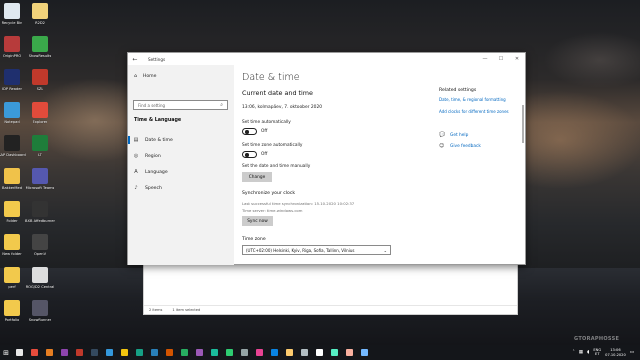 The image size is (640, 360). Describe the element at coordinates (257, 221) in the screenshot. I see `sync-now-button: Sync now` at that location.